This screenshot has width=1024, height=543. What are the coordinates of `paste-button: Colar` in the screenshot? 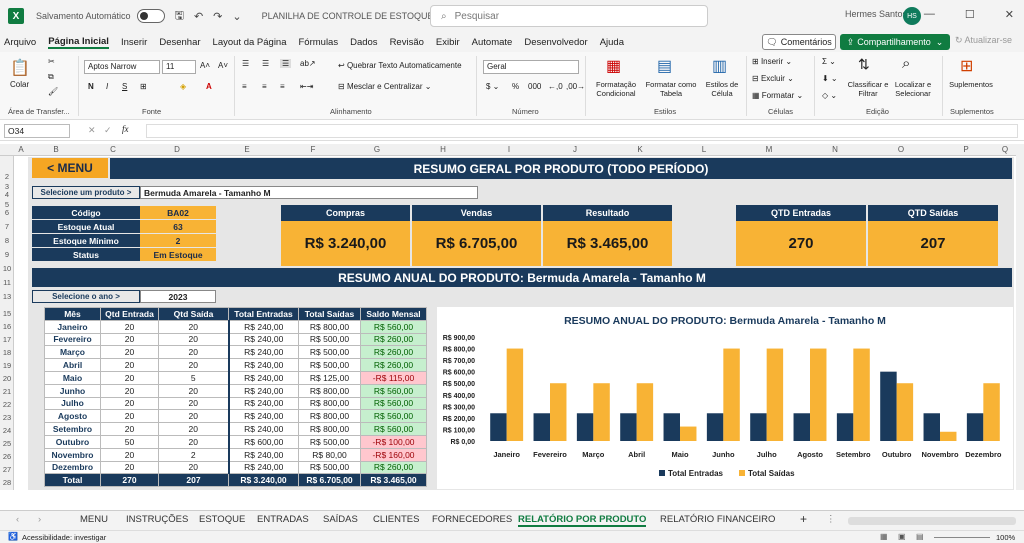 It's located at (19, 84).